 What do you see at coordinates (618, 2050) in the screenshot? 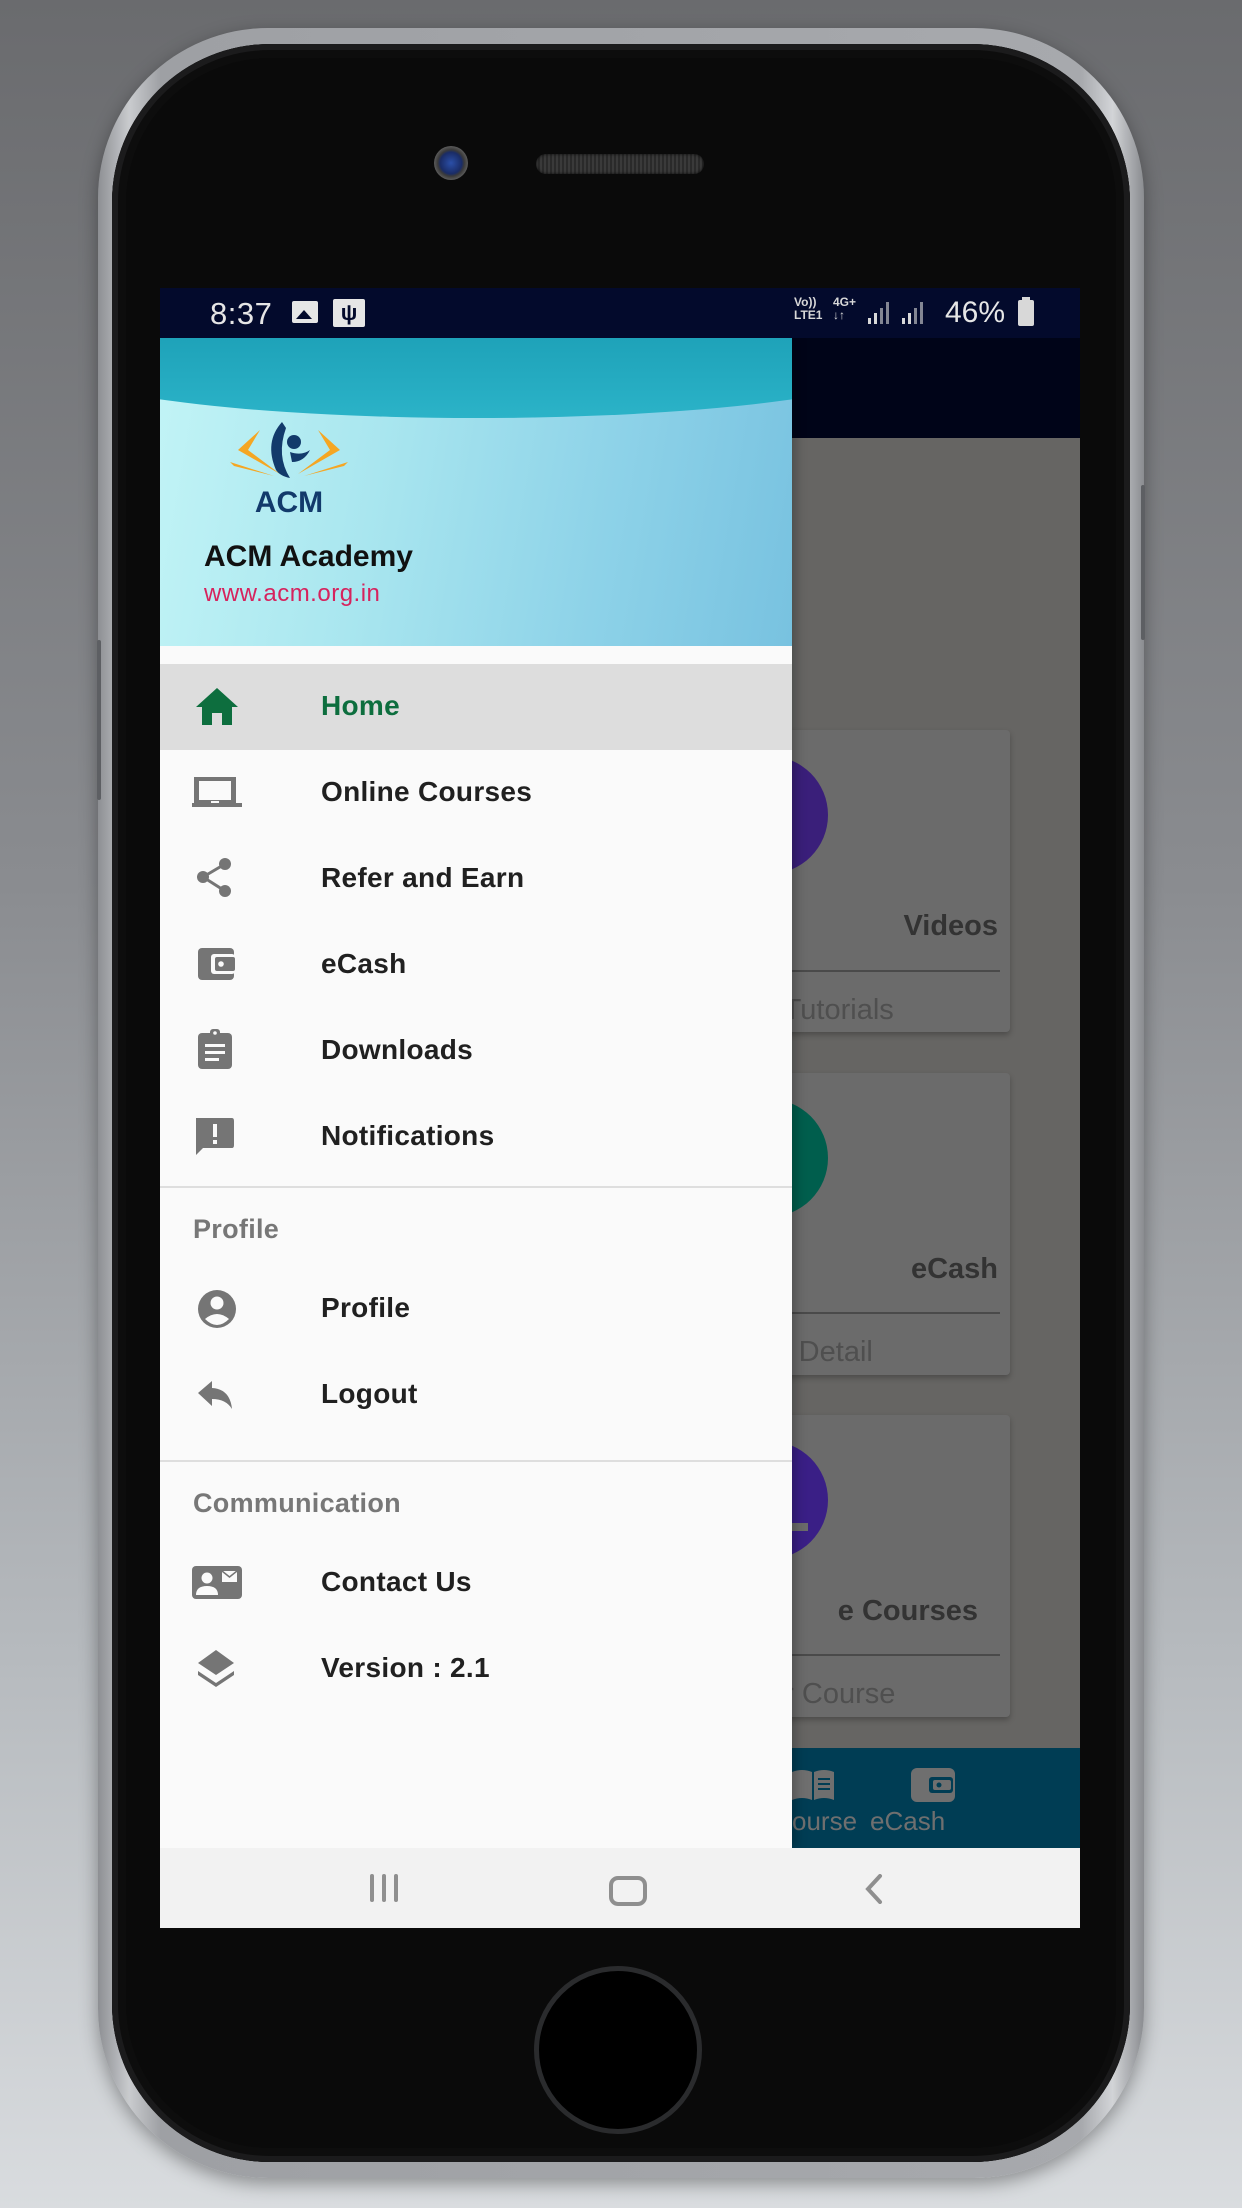
I see `hardware-home-button` at bounding box center [618, 2050].